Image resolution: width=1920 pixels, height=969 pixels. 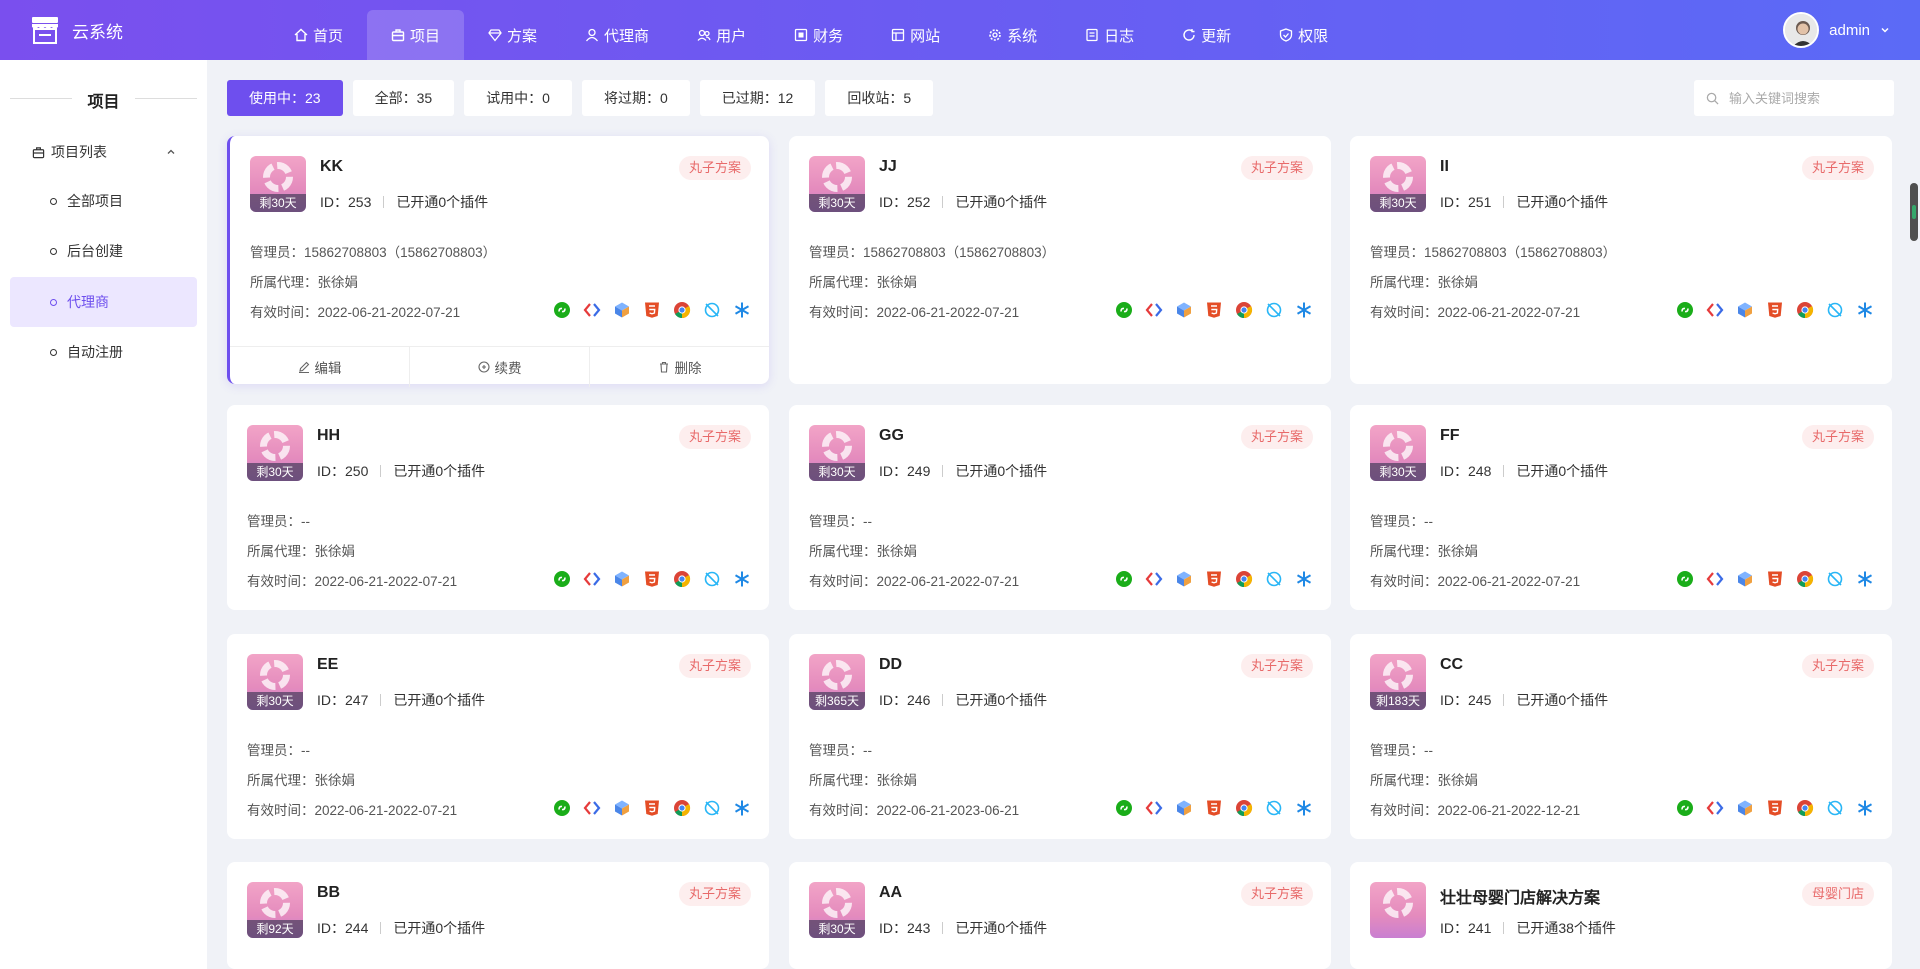 What do you see at coordinates (721, 35) in the screenshot?
I see `nav-users: 用户` at bounding box center [721, 35].